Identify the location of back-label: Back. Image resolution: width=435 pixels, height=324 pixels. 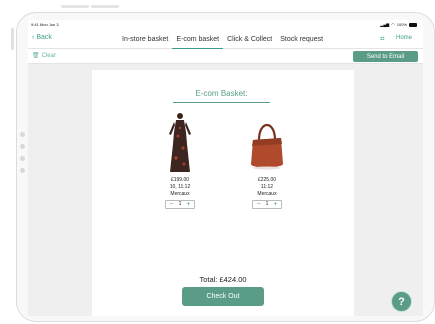
(44, 37).